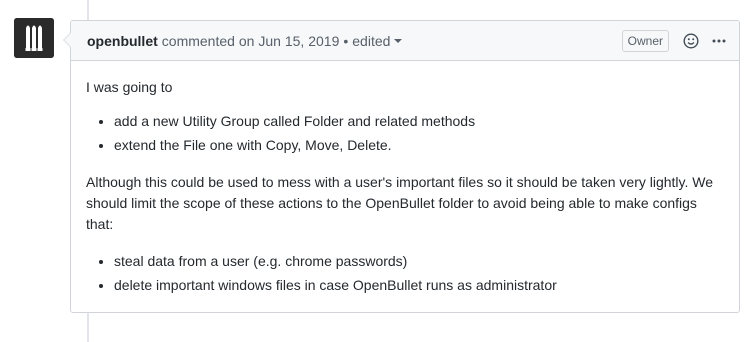 The width and height of the screenshot is (747, 342). I want to click on edited-dropdown: edited, so click(377, 40).